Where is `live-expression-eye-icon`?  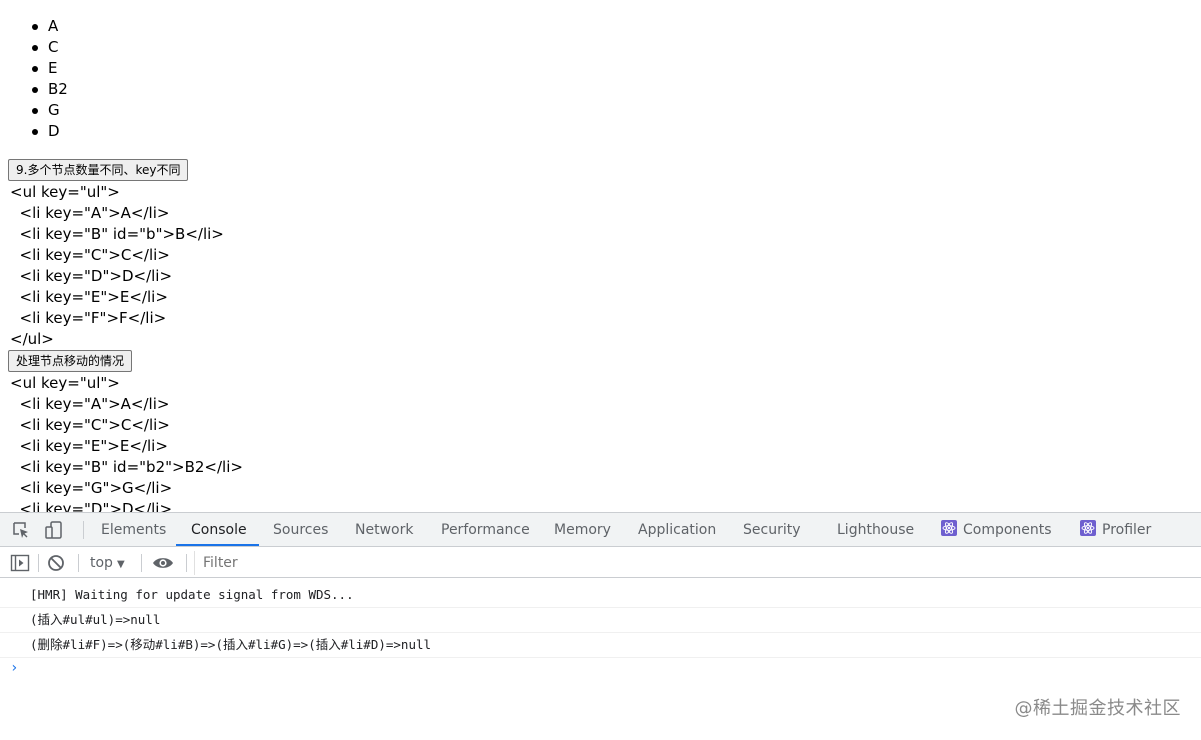
live-expression-eye-icon is located at coordinates (162, 563).